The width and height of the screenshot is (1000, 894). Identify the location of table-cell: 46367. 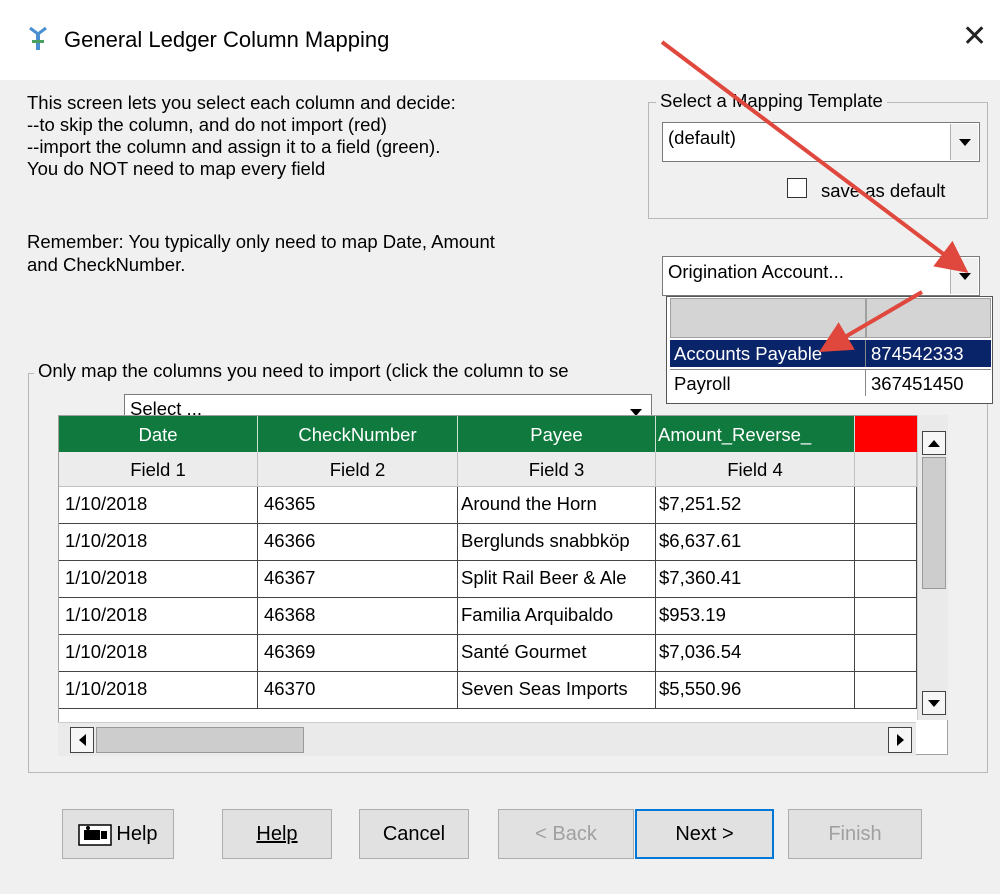
(358, 579).